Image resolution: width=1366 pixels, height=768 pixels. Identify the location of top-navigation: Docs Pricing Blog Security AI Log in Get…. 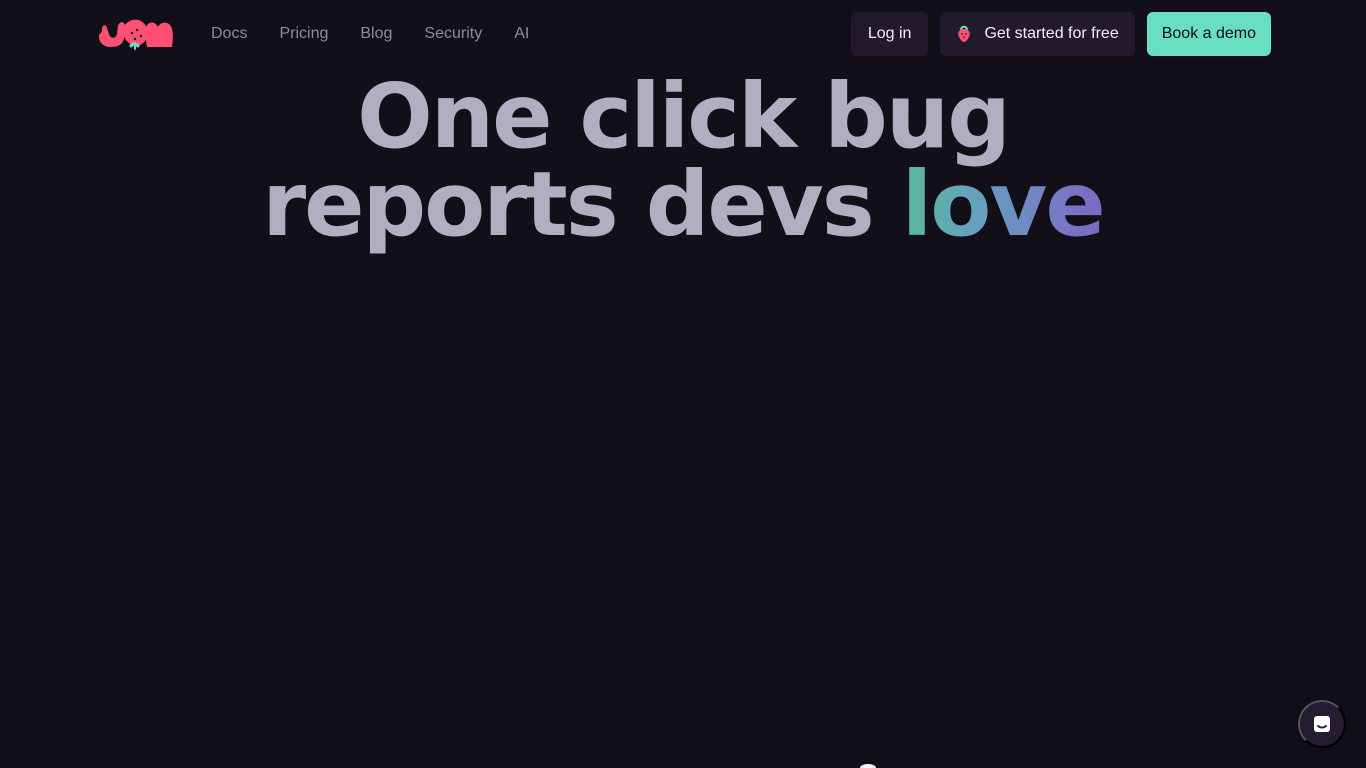
(683, 34).